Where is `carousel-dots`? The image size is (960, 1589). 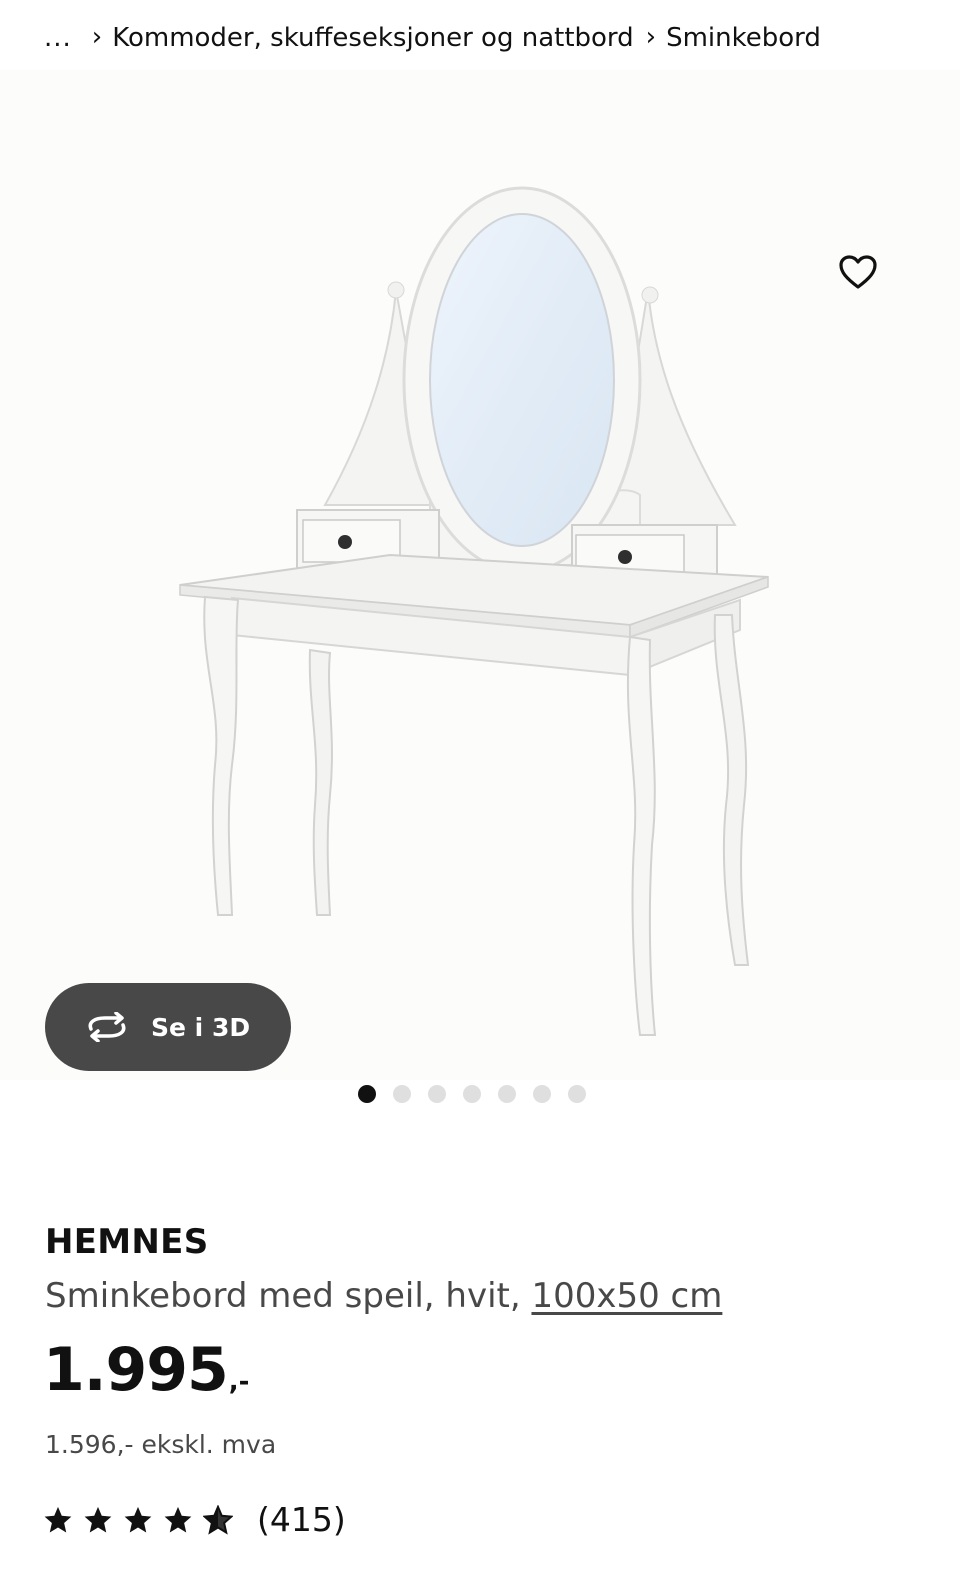 carousel-dots is located at coordinates (472, 1094).